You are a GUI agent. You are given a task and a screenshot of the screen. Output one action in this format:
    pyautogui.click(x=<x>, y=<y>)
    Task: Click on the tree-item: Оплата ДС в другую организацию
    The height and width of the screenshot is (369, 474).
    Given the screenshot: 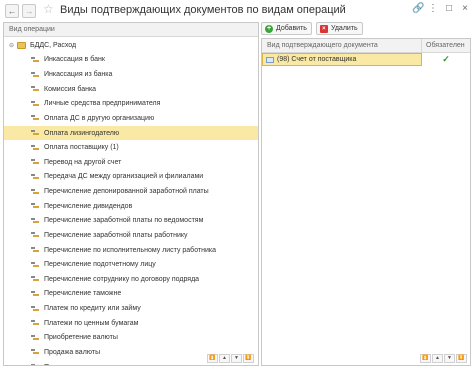 What is the action you would take?
    pyautogui.click(x=131, y=118)
    